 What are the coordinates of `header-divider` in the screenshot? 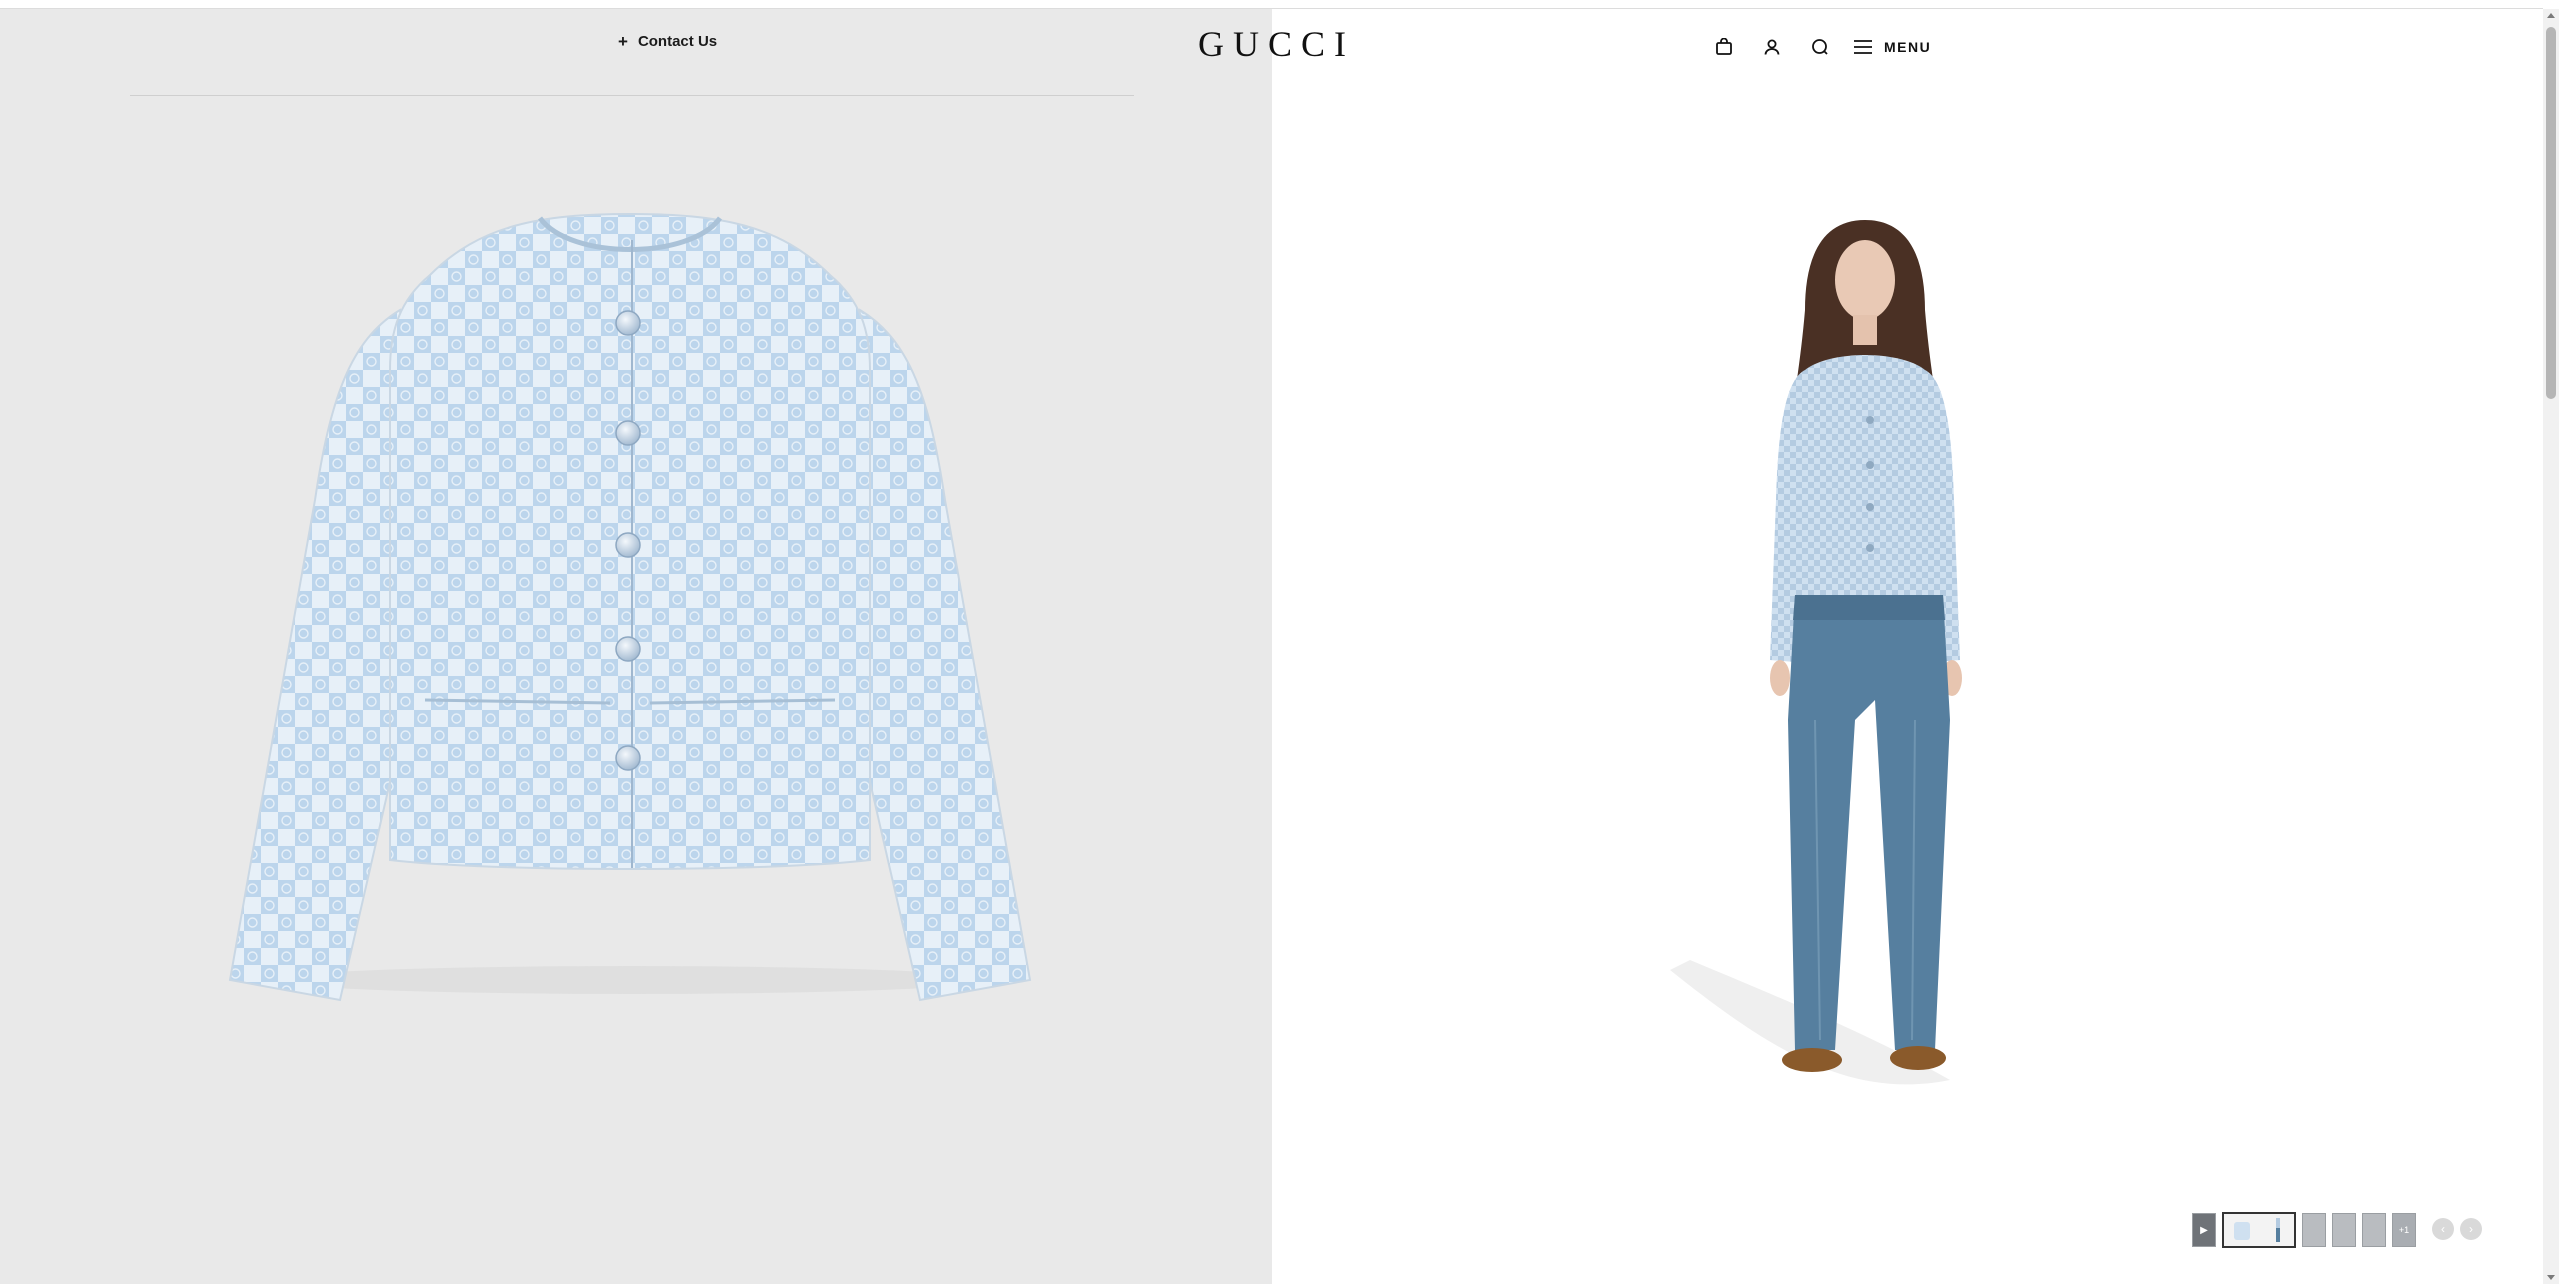 It's located at (632, 95).